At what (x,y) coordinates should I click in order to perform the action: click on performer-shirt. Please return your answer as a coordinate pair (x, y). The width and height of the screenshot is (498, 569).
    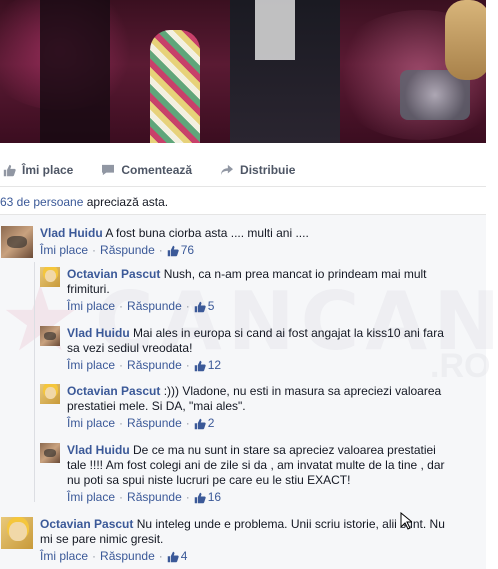
    Looking at the image, I should click on (275, 30).